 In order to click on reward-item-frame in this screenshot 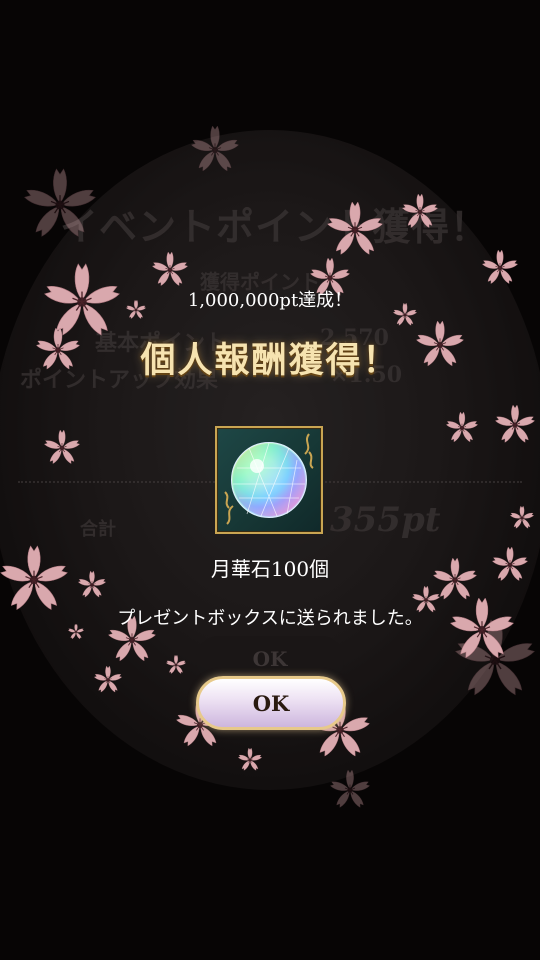, I will do `click(269, 480)`.